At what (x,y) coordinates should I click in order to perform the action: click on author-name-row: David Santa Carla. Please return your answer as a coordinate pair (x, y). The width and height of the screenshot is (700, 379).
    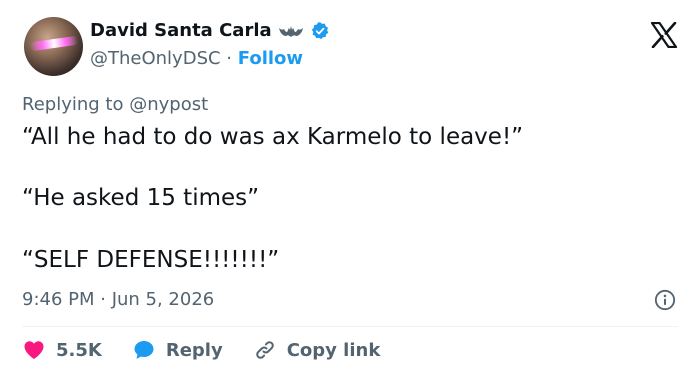
    Looking at the image, I should click on (210, 30).